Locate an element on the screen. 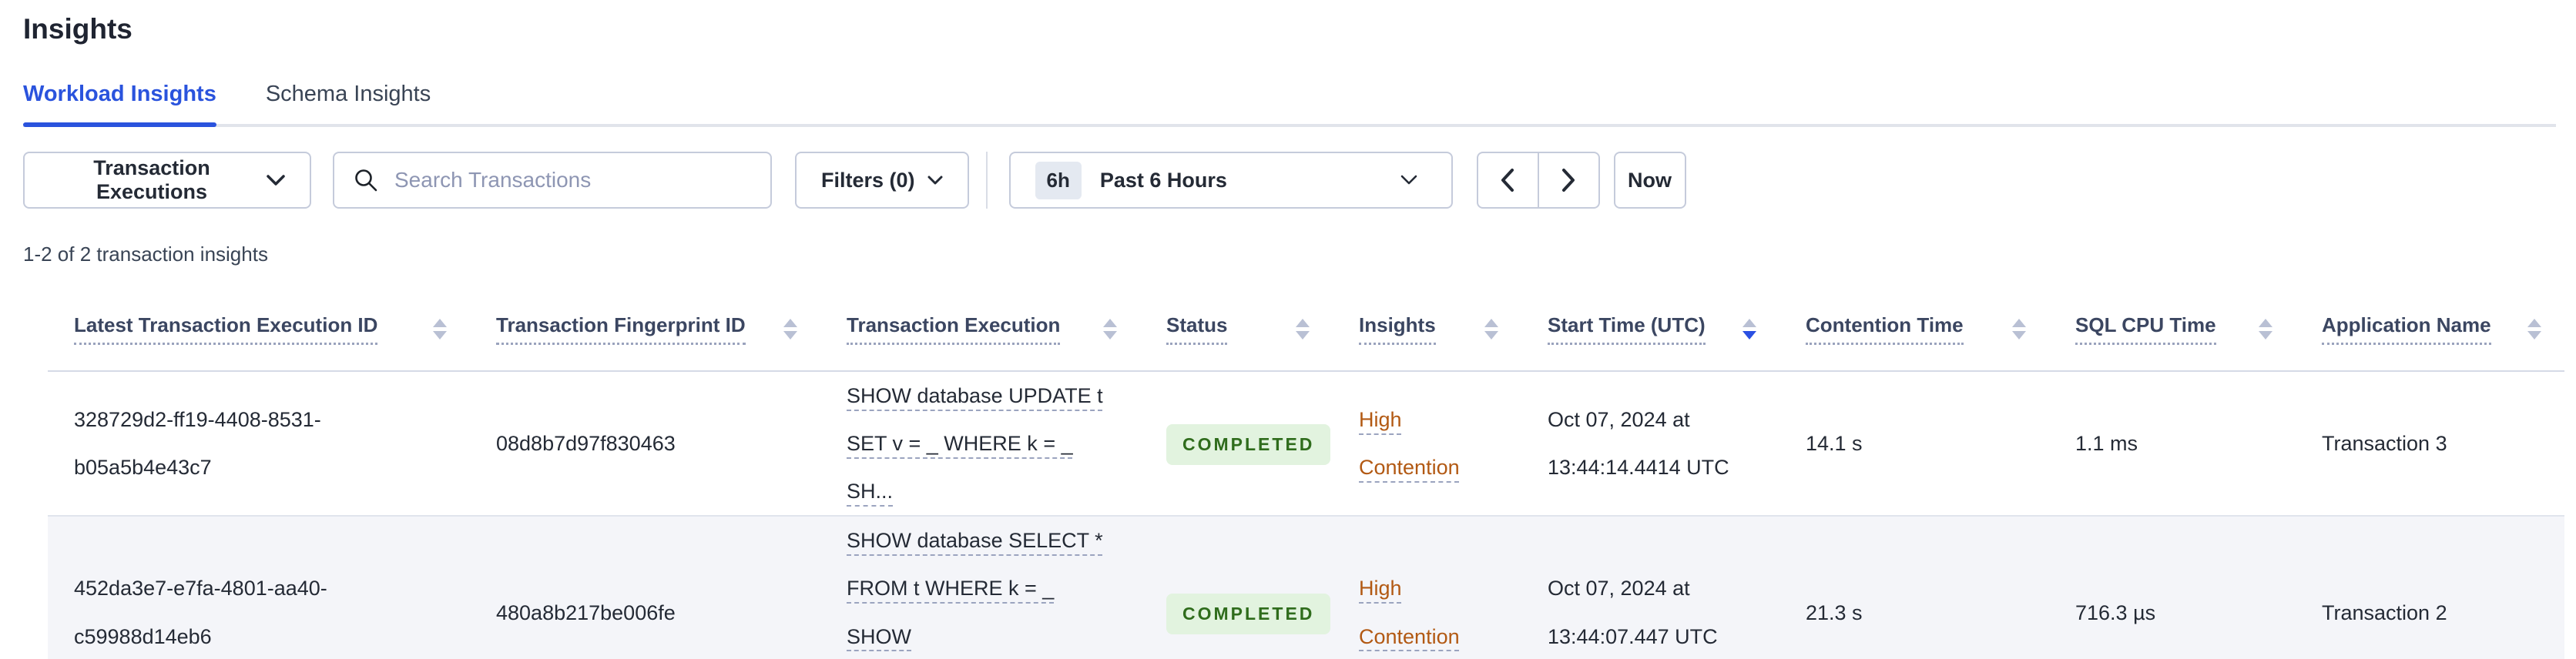  cell-sql-cpu-time: 1.1 ms is located at coordinates (2172, 444).